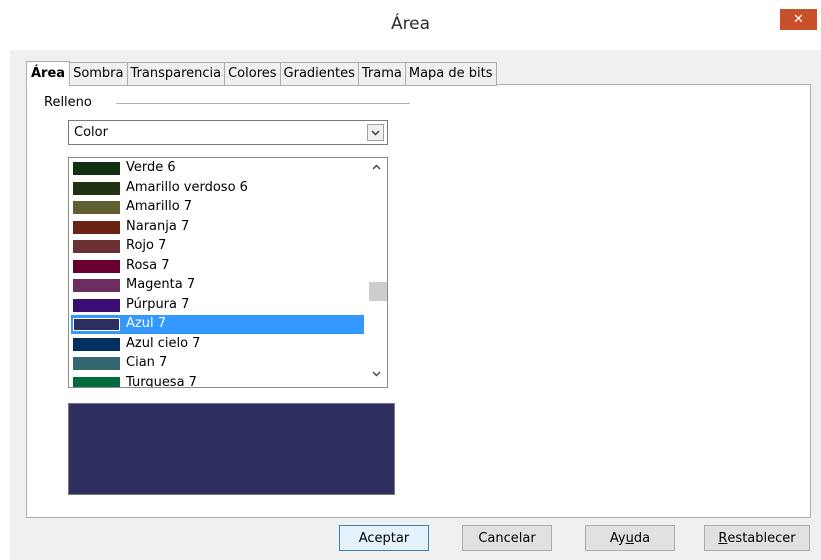 This screenshot has width=821, height=560. What do you see at coordinates (642, 538) in the screenshot?
I see `help-label-b: da` at bounding box center [642, 538].